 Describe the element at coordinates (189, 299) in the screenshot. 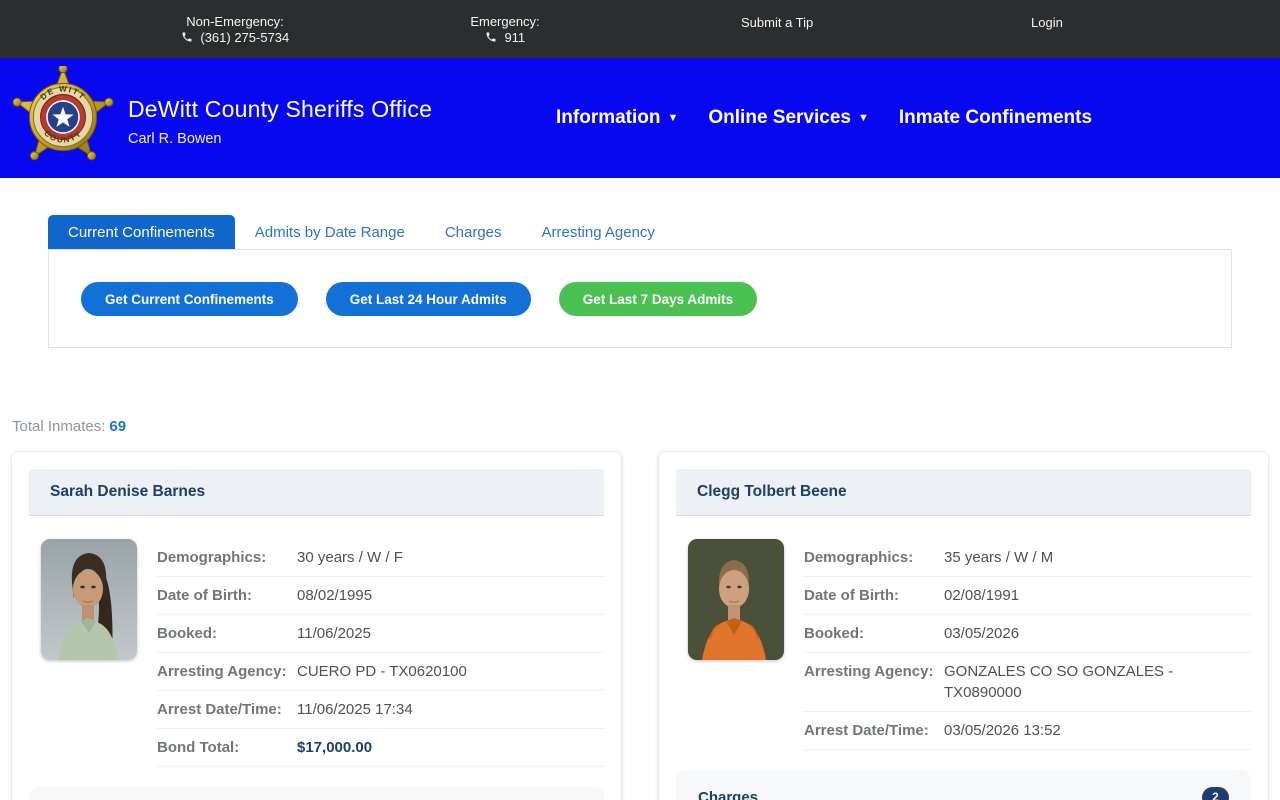

I see `get-current-confinements-button: Get Current Confinements` at that location.